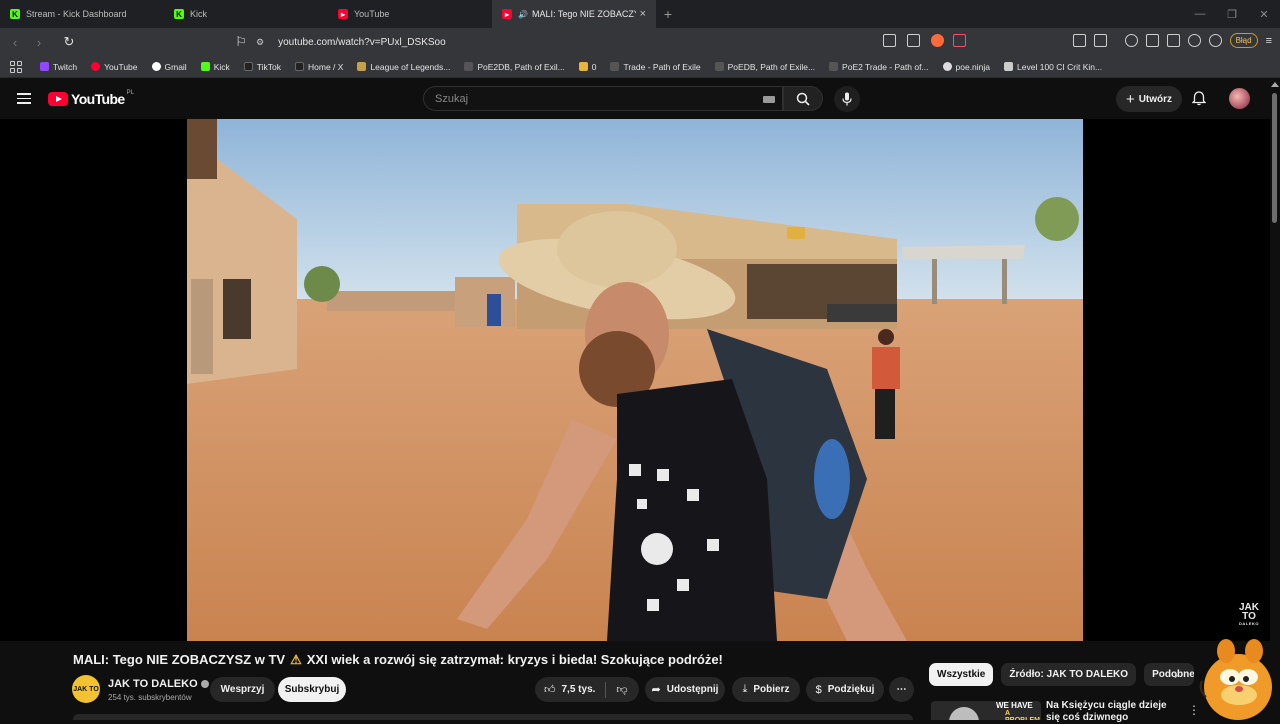 The image size is (1280, 724). Describe the element at coordinates (847, 99) in the screenshot. I see `voice-search-button` at that location.